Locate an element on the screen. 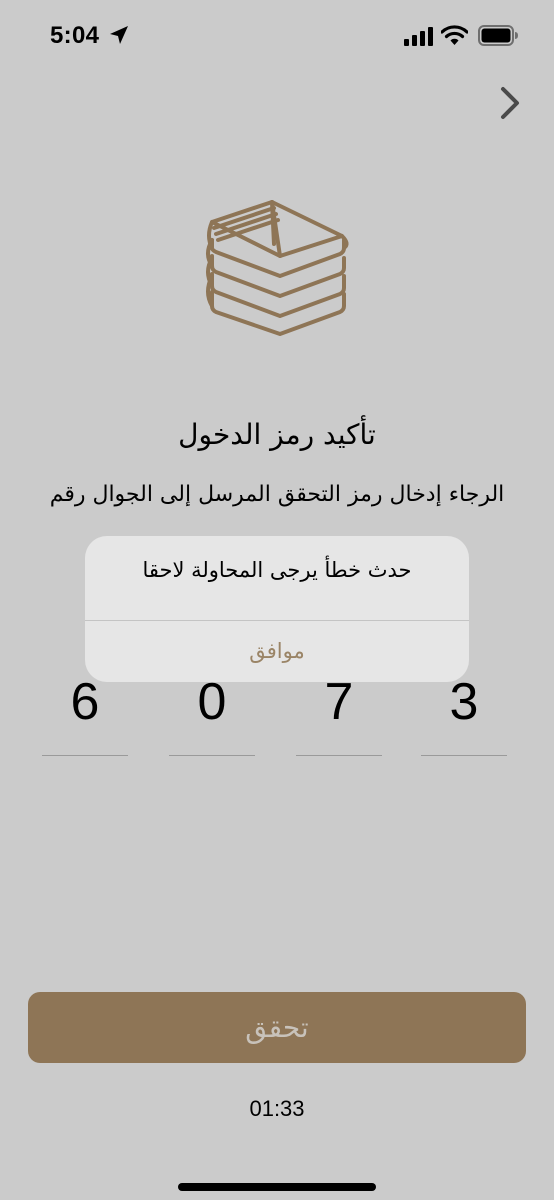 This screenshot has width=554, height=1200. location-arrow-icon is located at coordinates (119, 35).